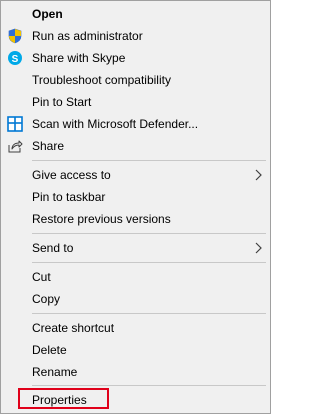  What do you see at coordinates (79, 58) in the screenshot?
I see `menu-item-label: Share with Skype` at bounding box center [79, 58].